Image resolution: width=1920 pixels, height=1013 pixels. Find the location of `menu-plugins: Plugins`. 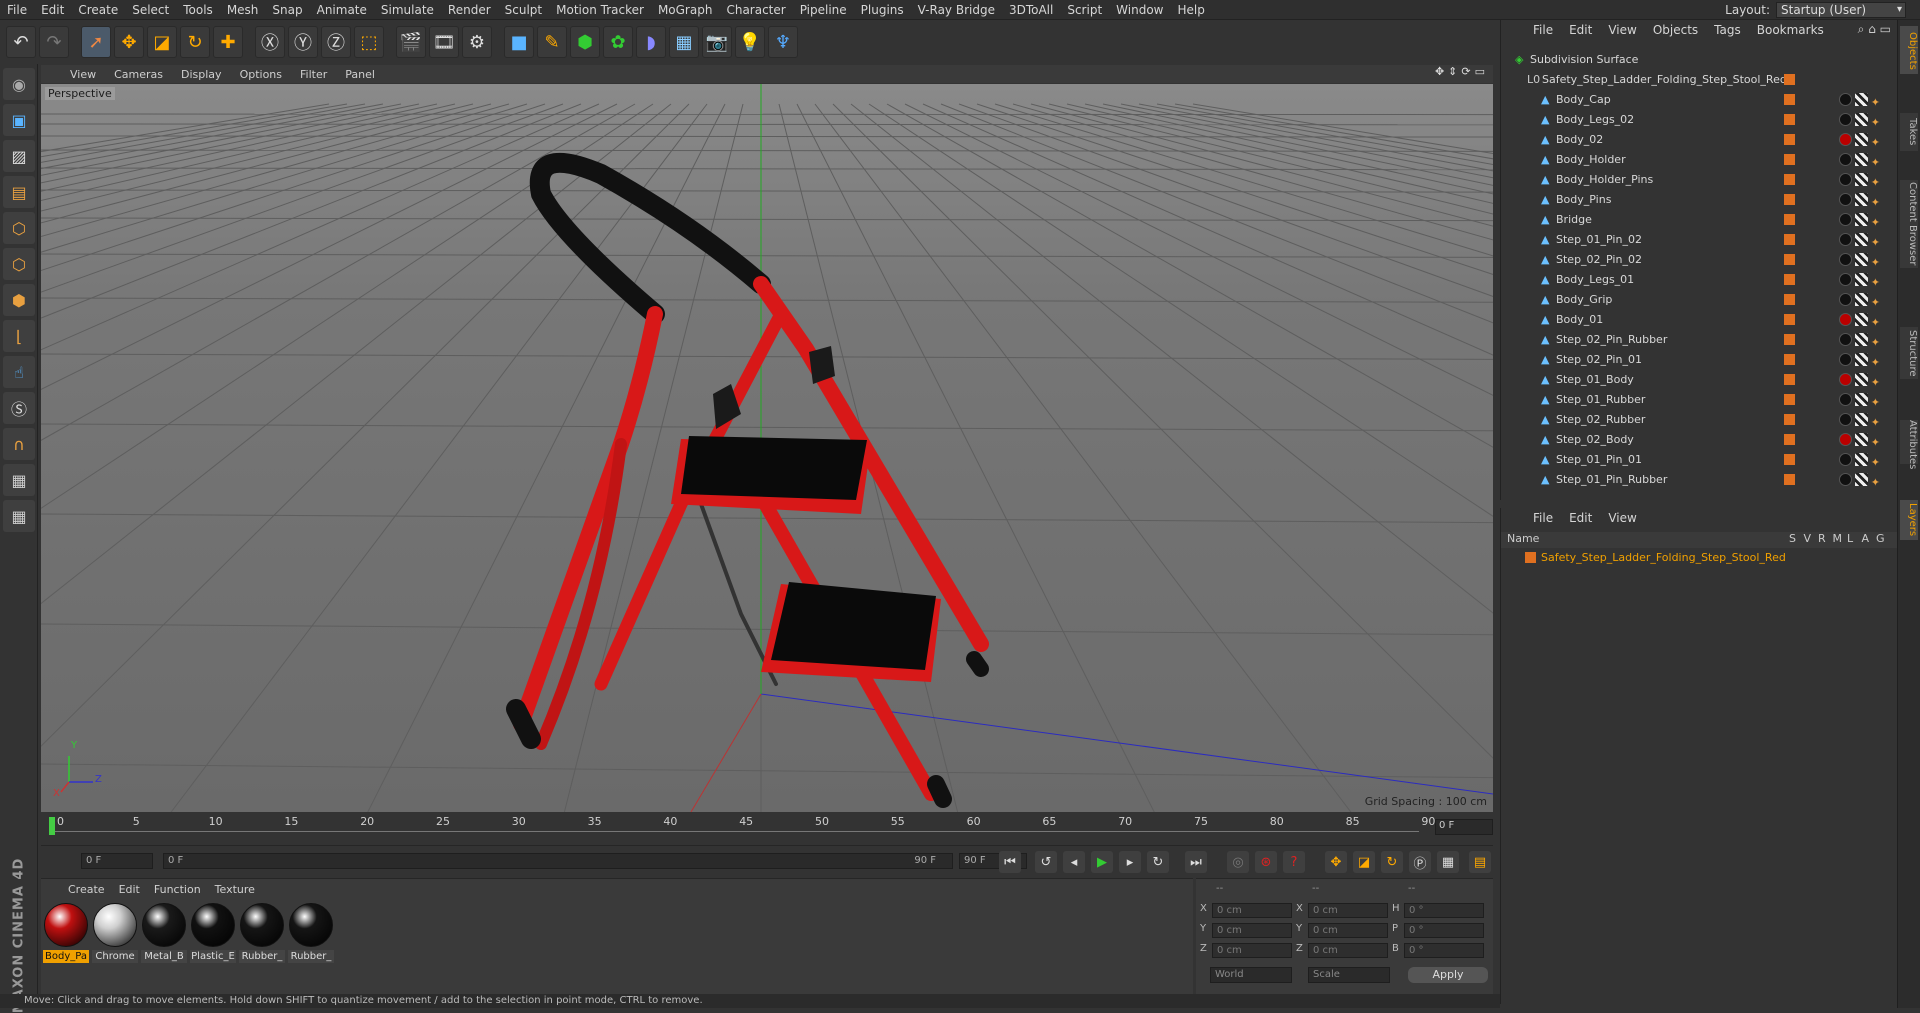

menu-plugins: Plugins is located at coordinates (882, 10).